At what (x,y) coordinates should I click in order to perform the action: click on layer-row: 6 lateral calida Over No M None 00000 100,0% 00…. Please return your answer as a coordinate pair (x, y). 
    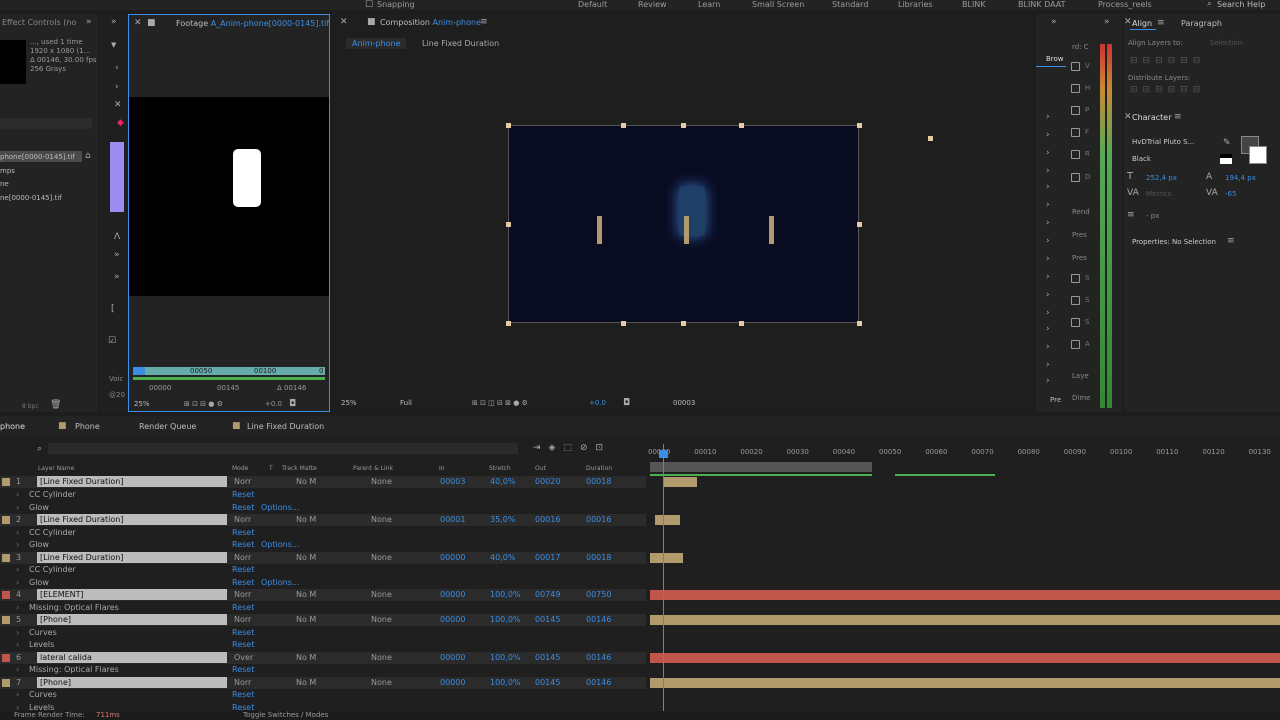
    Looking at the image, I should click on (323, 657).